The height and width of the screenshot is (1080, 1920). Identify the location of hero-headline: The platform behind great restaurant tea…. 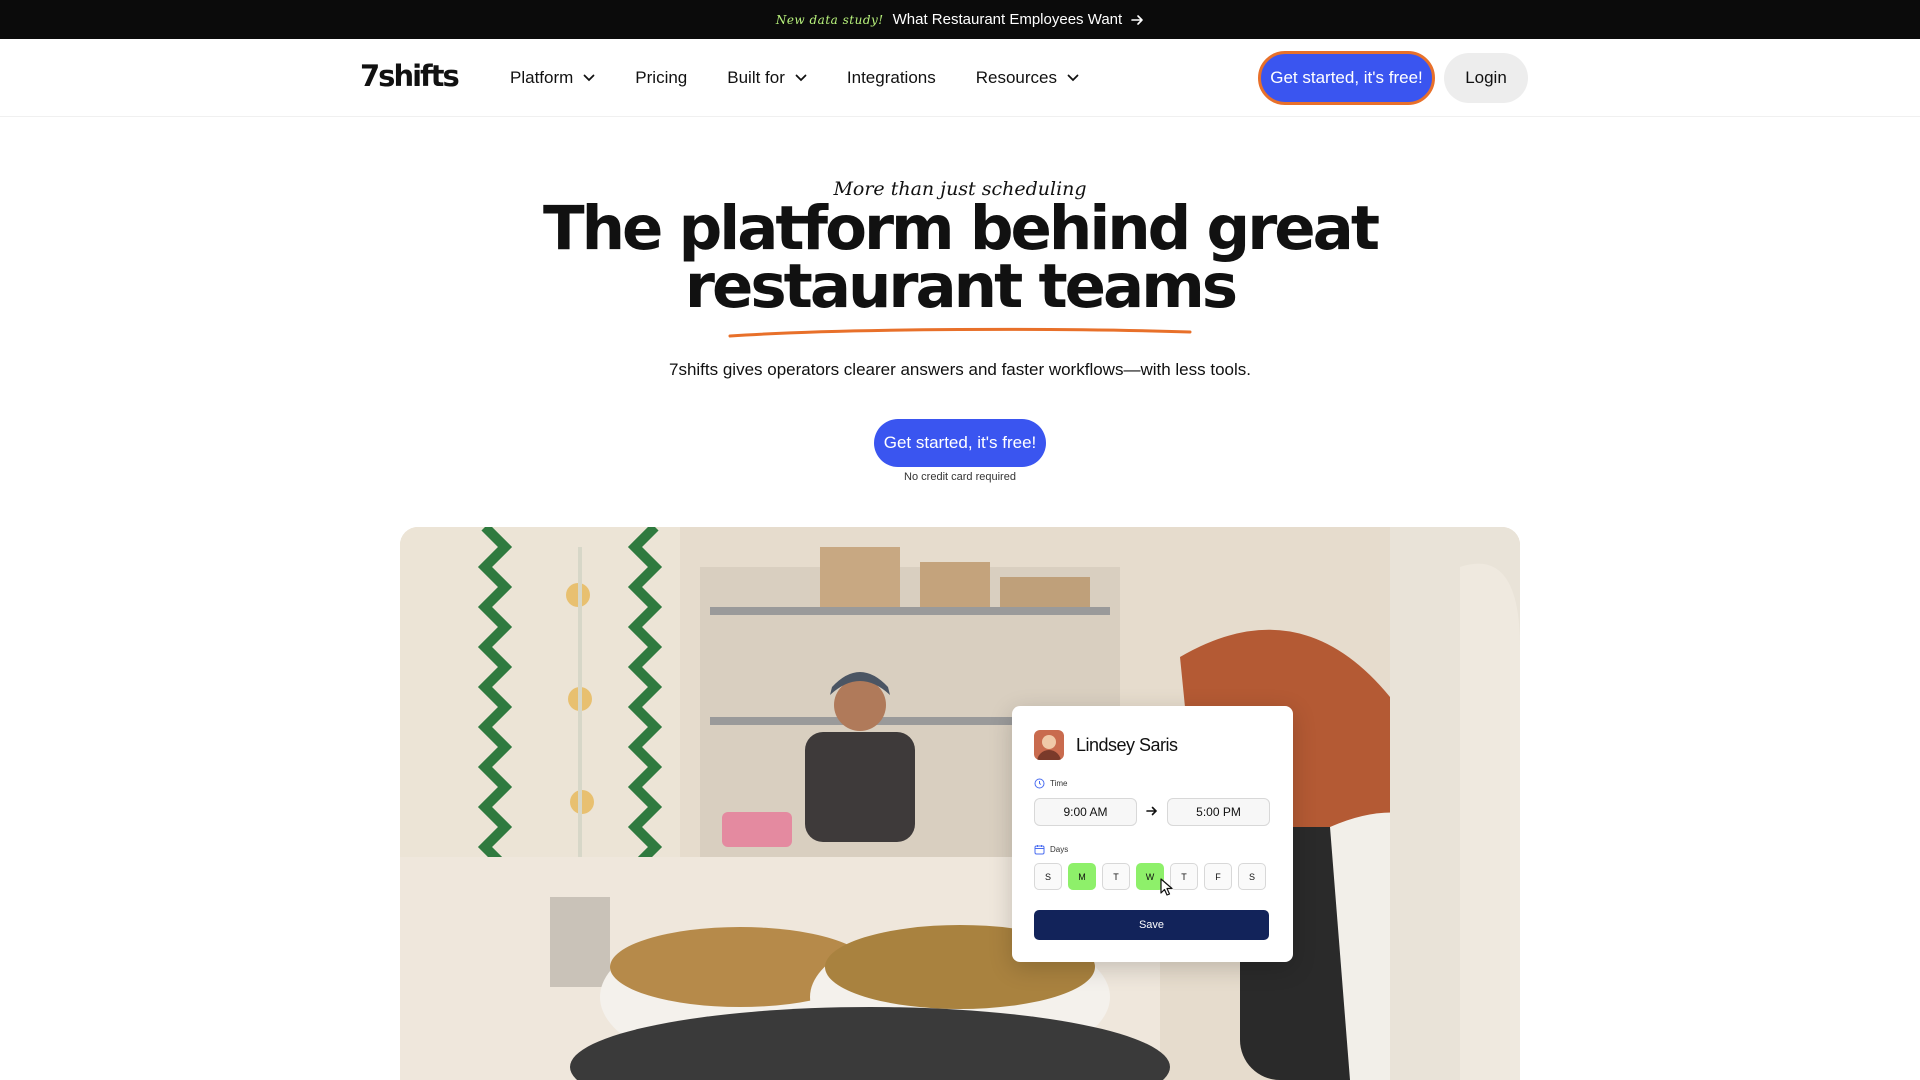
(960, 257).